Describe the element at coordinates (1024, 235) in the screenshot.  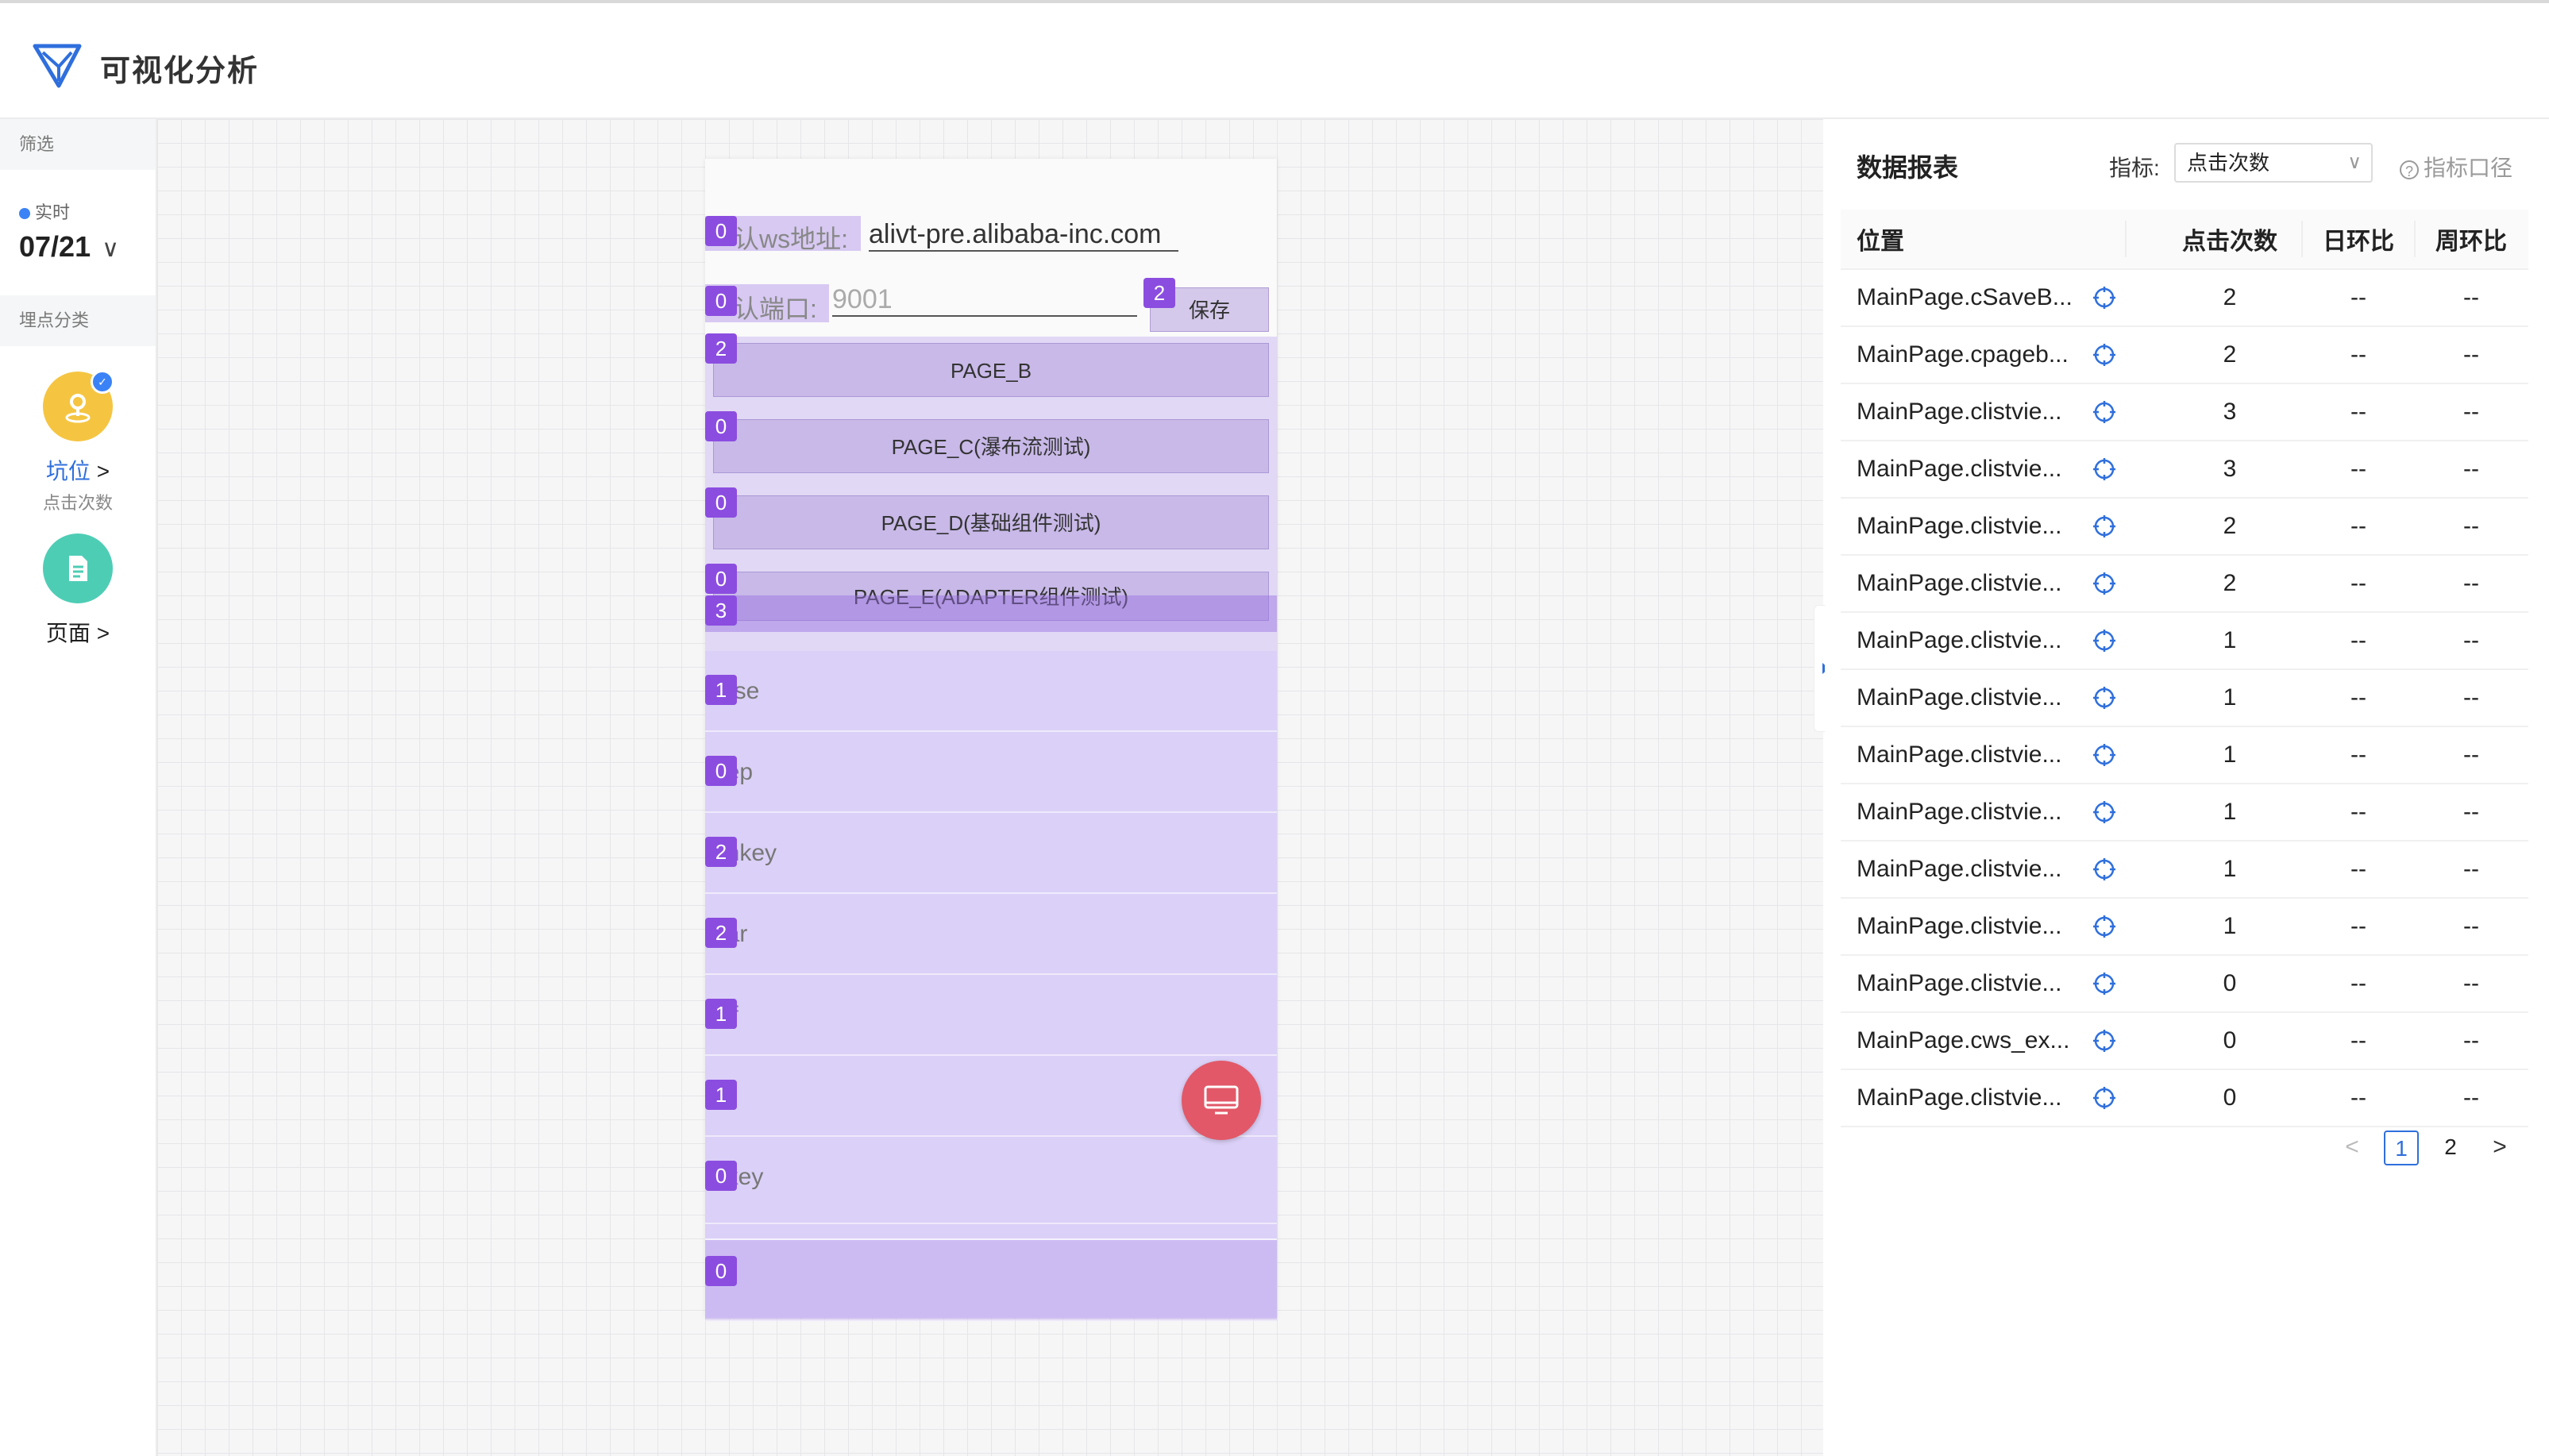
I see `ws-address-input: alivt-pre.alibaba-inc.com` at that location.